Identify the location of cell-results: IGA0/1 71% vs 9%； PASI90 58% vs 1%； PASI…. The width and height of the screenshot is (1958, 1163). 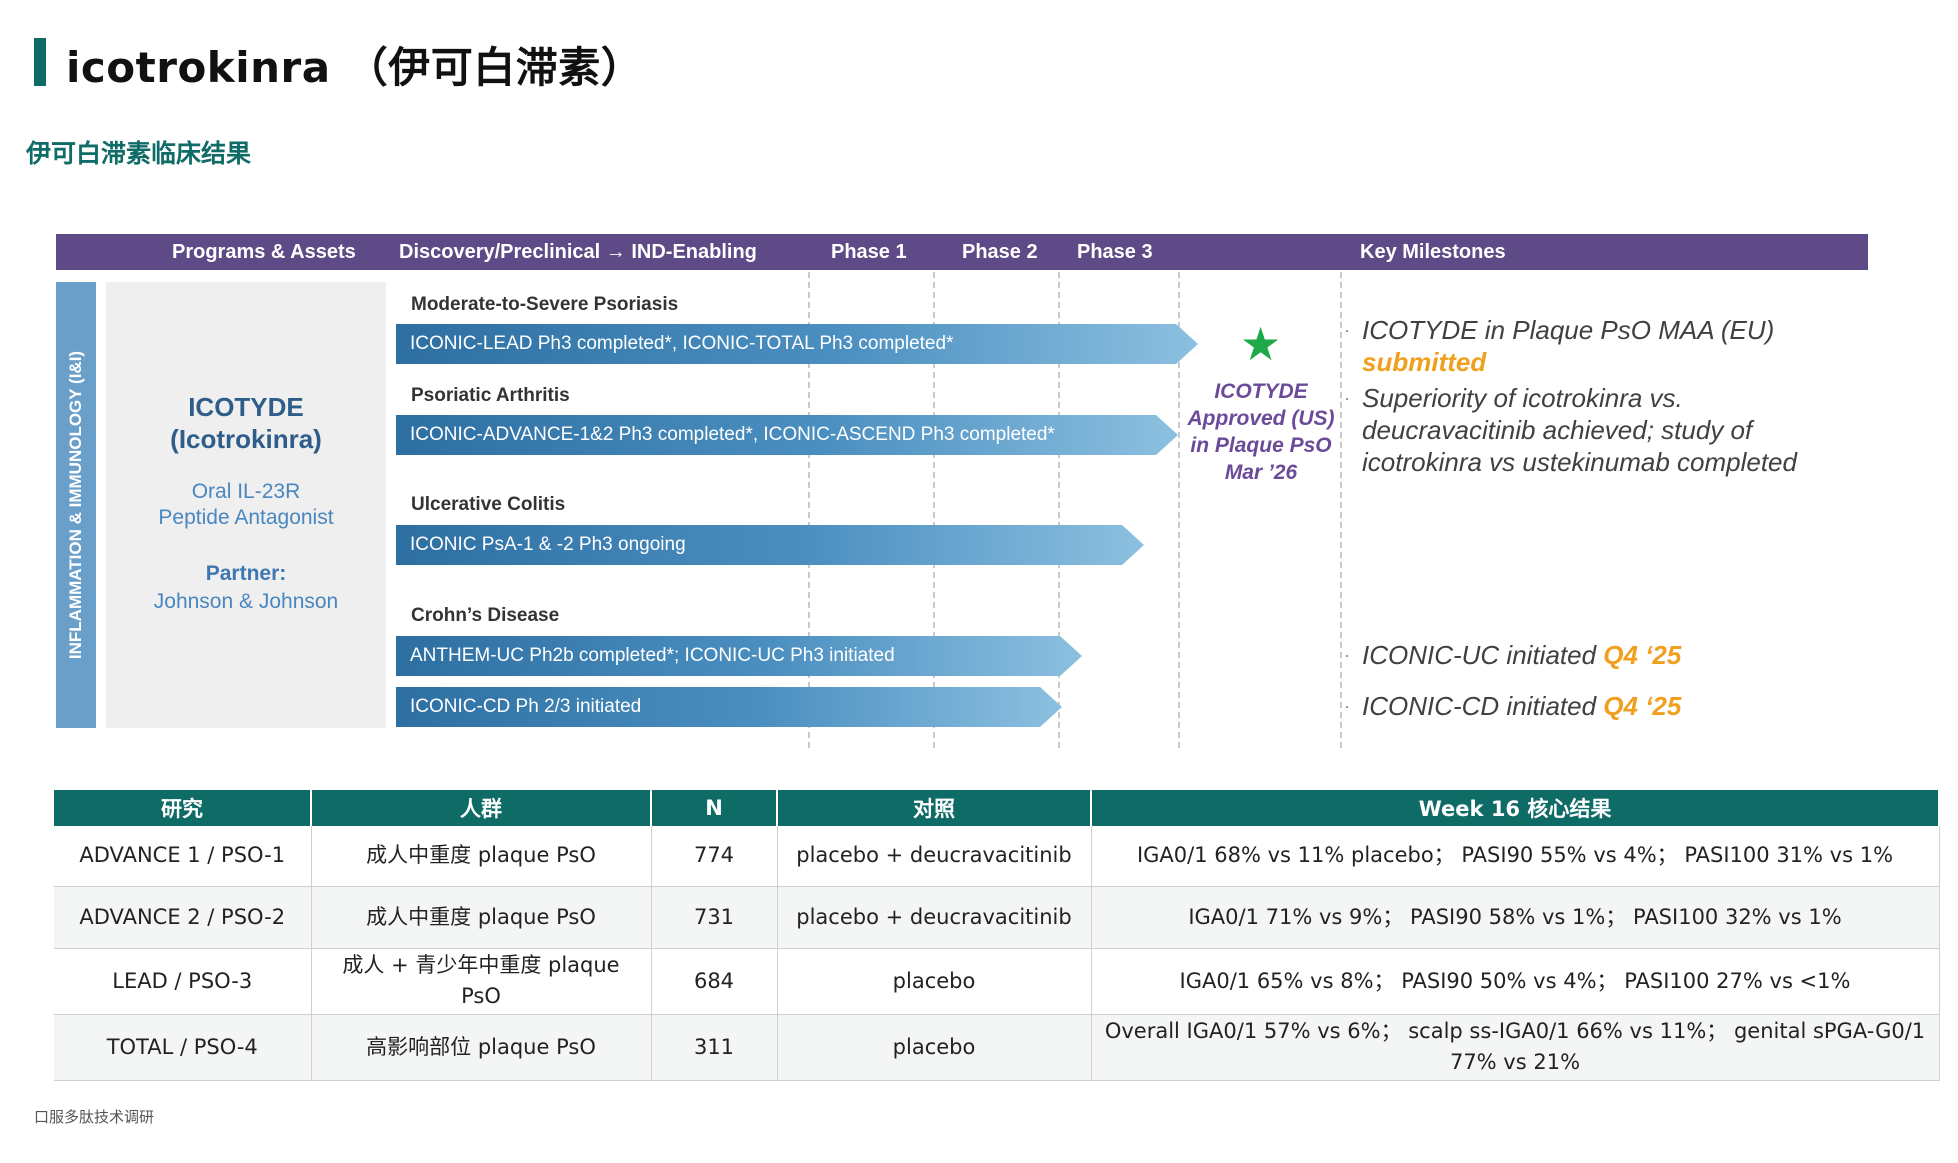
(1515, 917).